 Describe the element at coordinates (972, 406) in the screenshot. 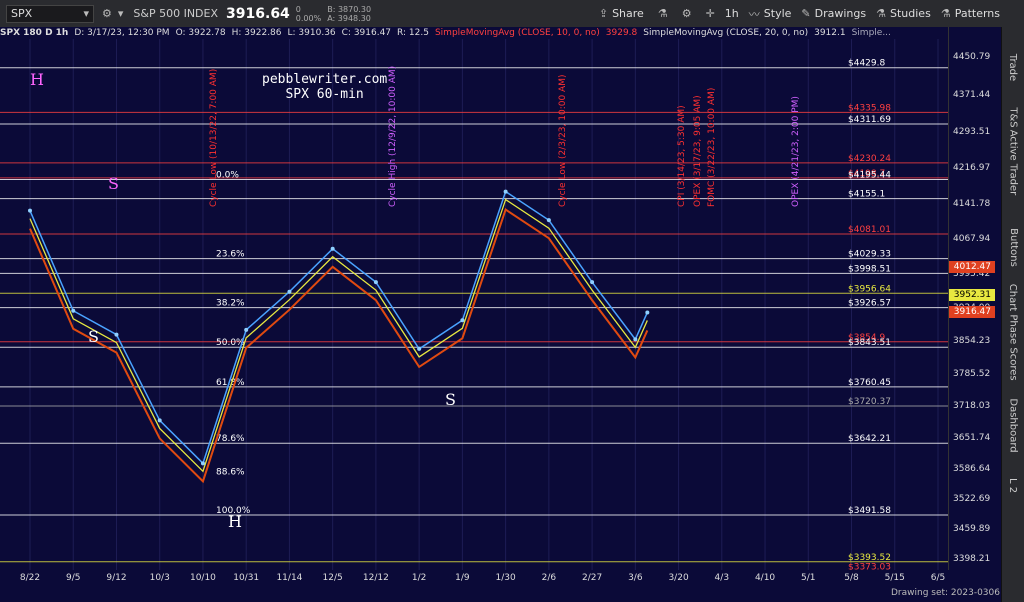

I see `y-tick-label: 3718.03` at that location.